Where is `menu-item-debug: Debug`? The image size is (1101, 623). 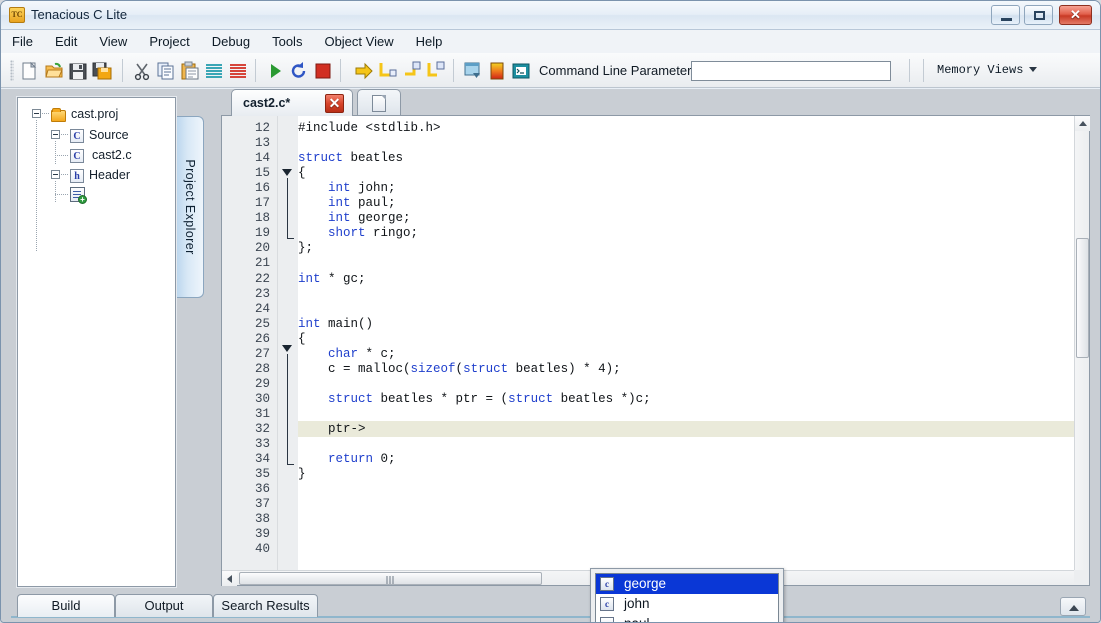 menu-item-debug: Debug is located at coordinates (231, 41).